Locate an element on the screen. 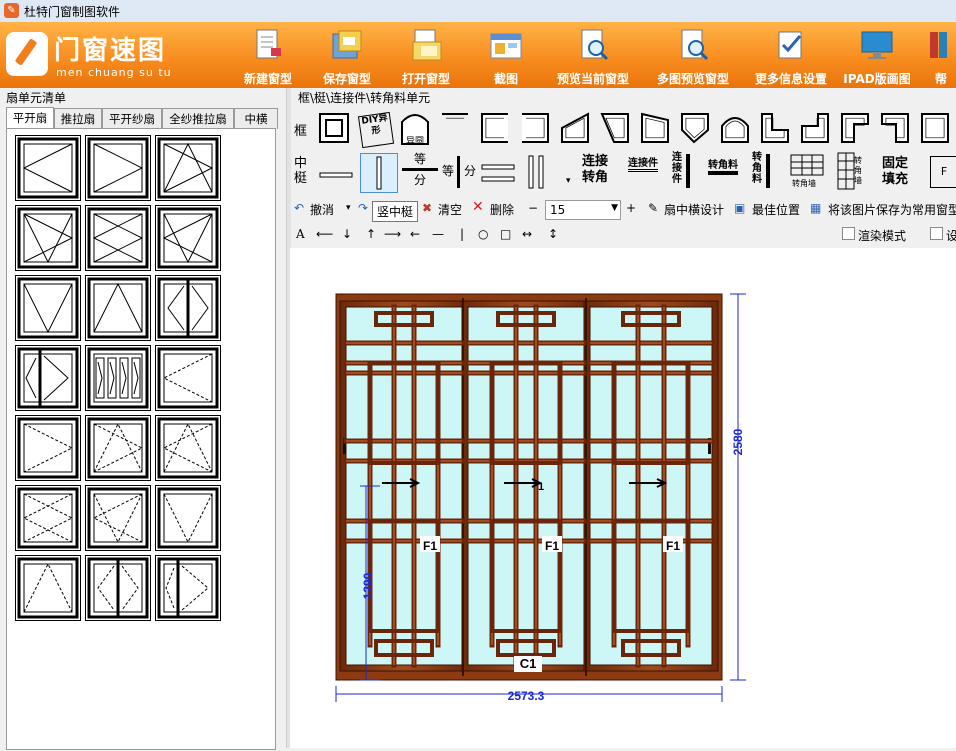 The height and width of the screenshot is (751, 956). height-dimension: 2580 is located at coordinates (738, 441).